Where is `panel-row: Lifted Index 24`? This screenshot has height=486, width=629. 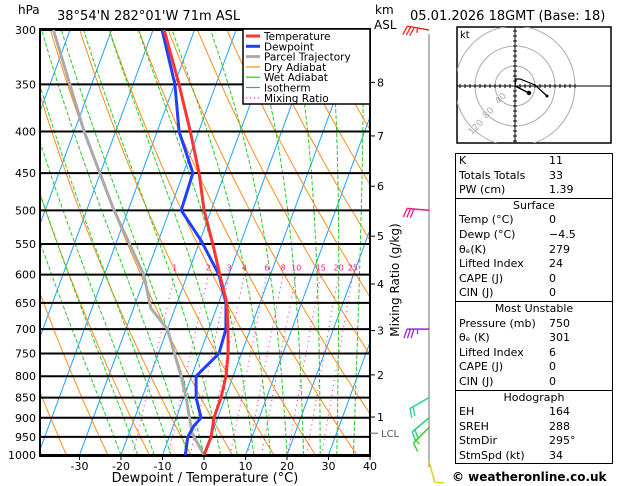 panel-row: Lifted Index 24 is located at coordinates (534, 264).